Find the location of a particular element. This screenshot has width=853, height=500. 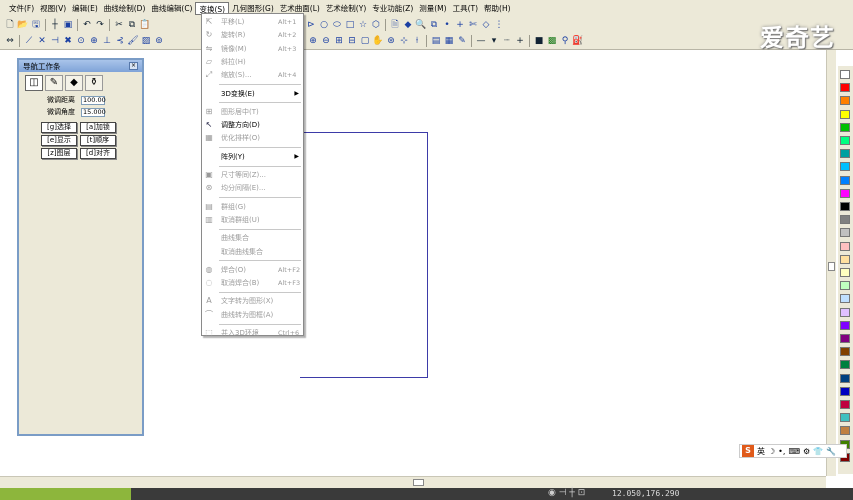

punctuation-icon: •, is located at coordinates (781, 451).